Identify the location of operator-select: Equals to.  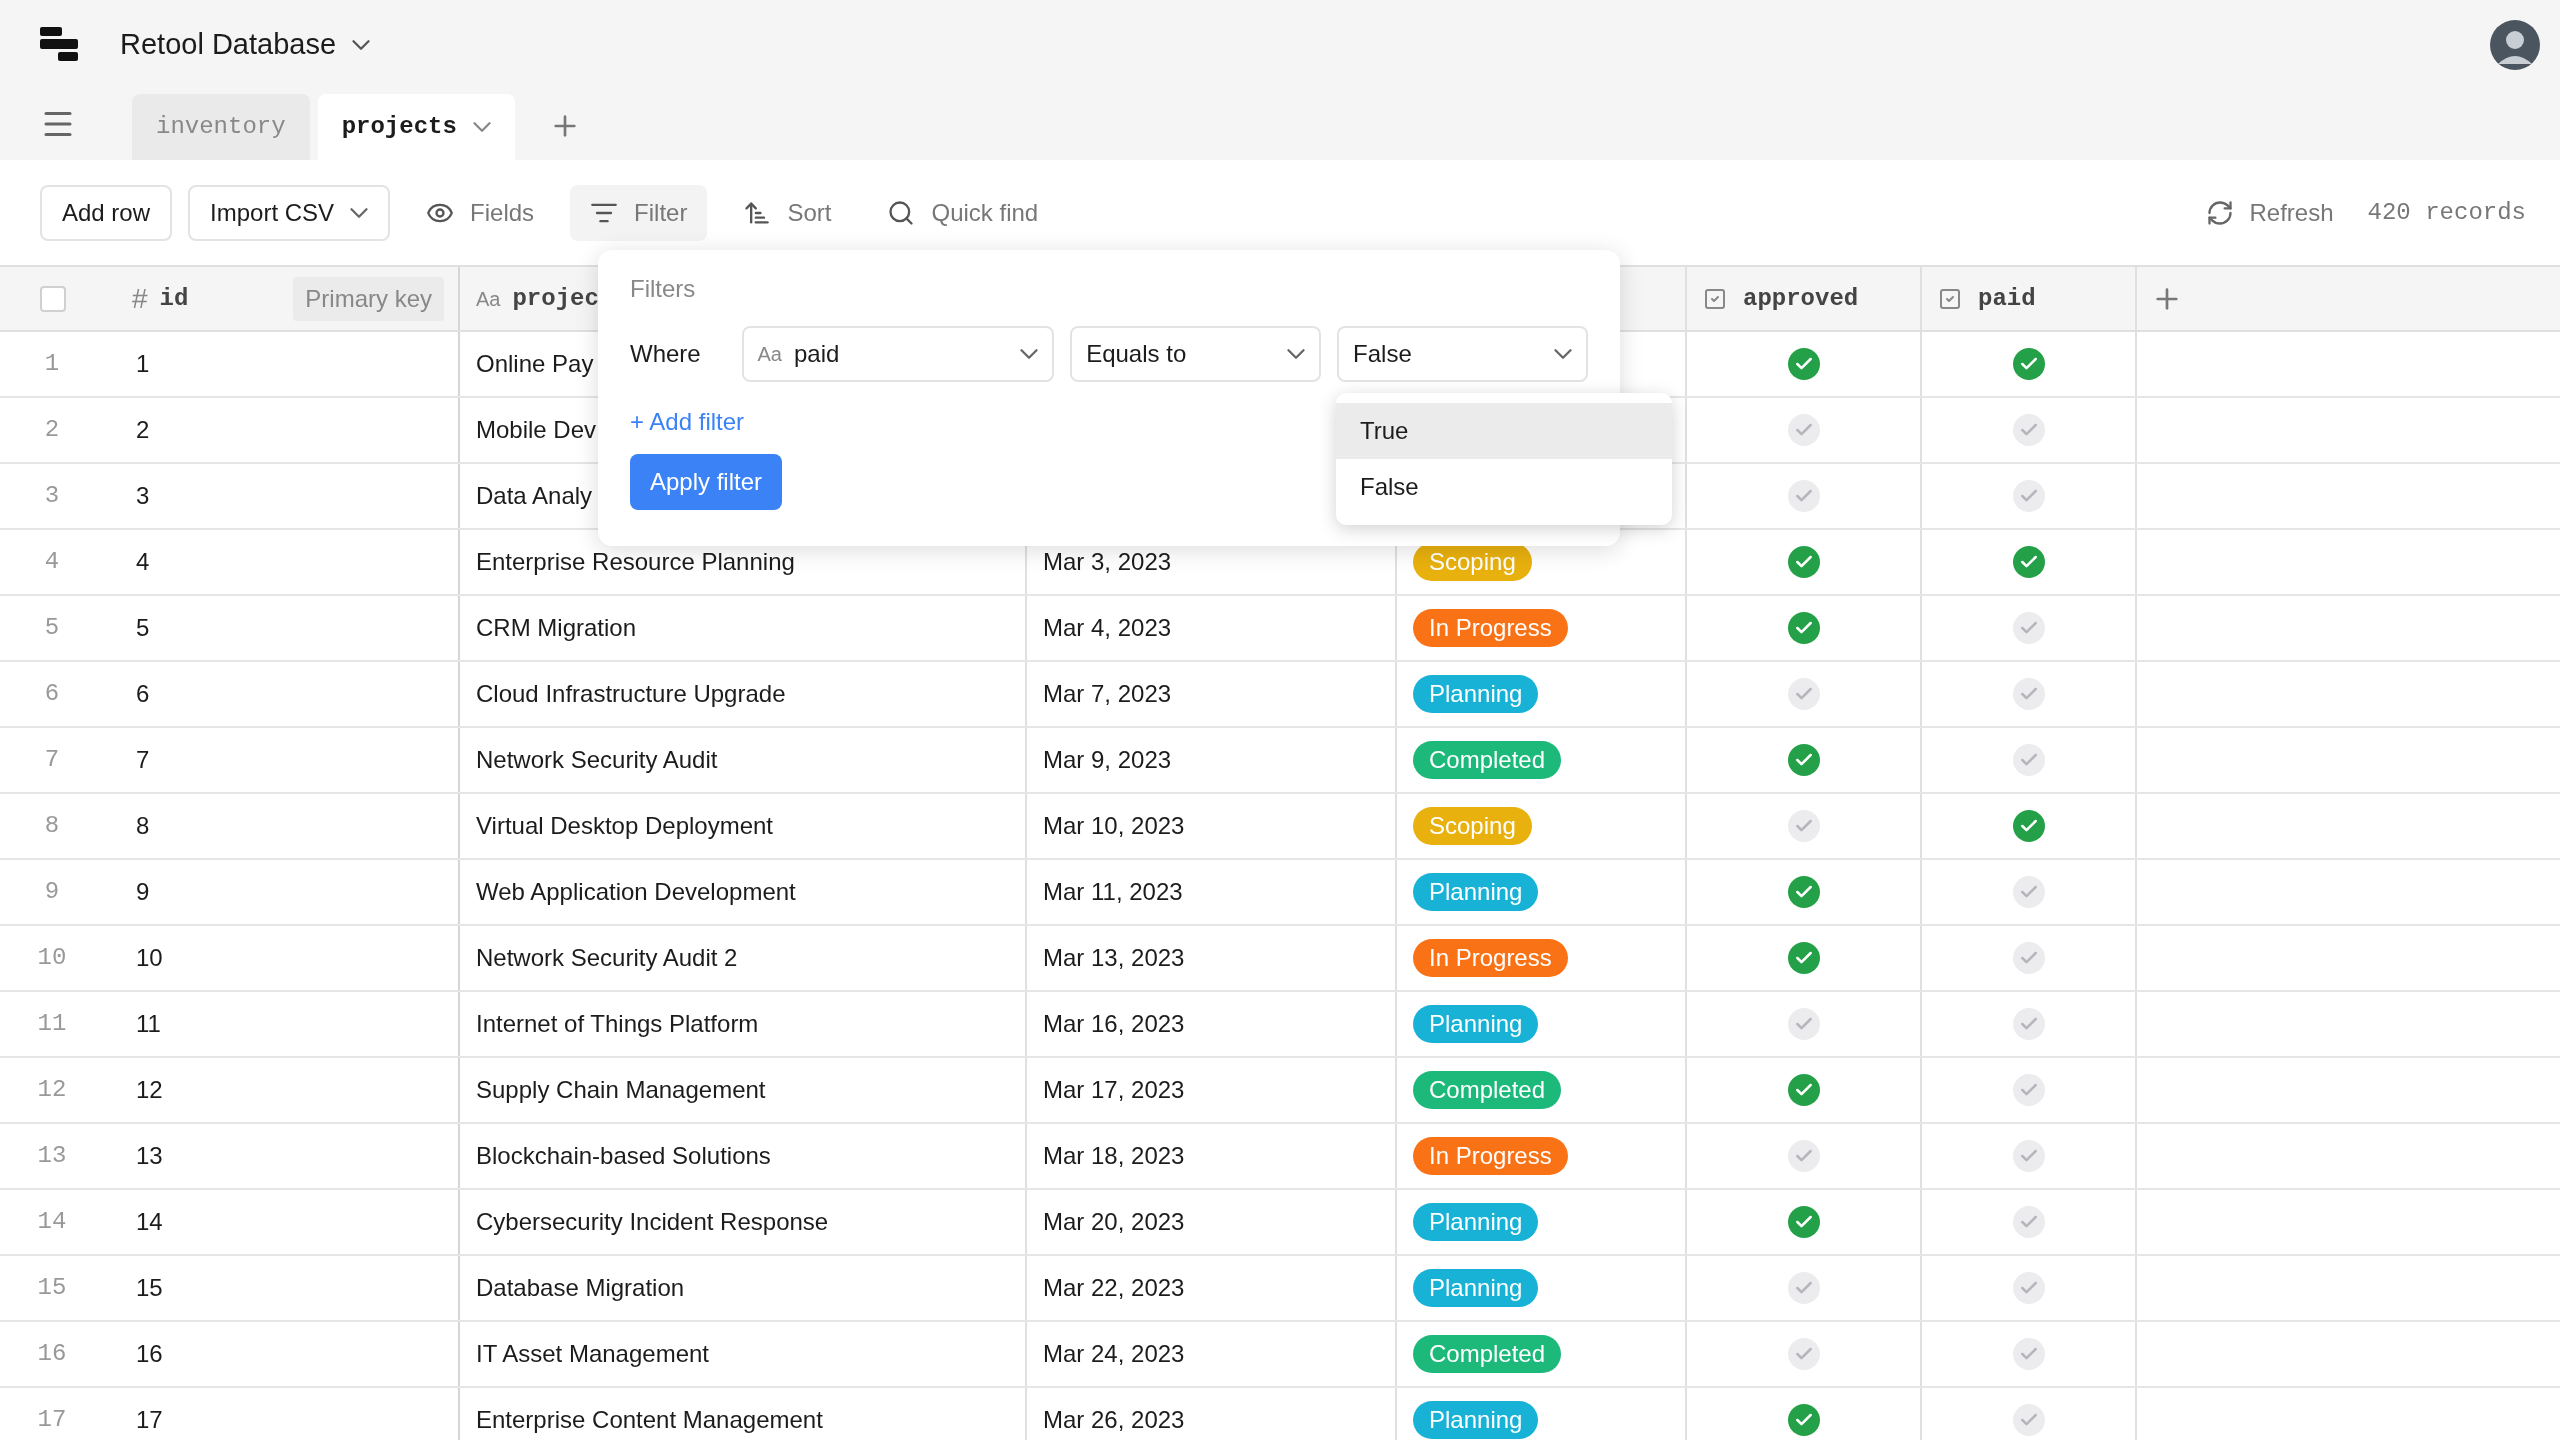
(1196, 354).